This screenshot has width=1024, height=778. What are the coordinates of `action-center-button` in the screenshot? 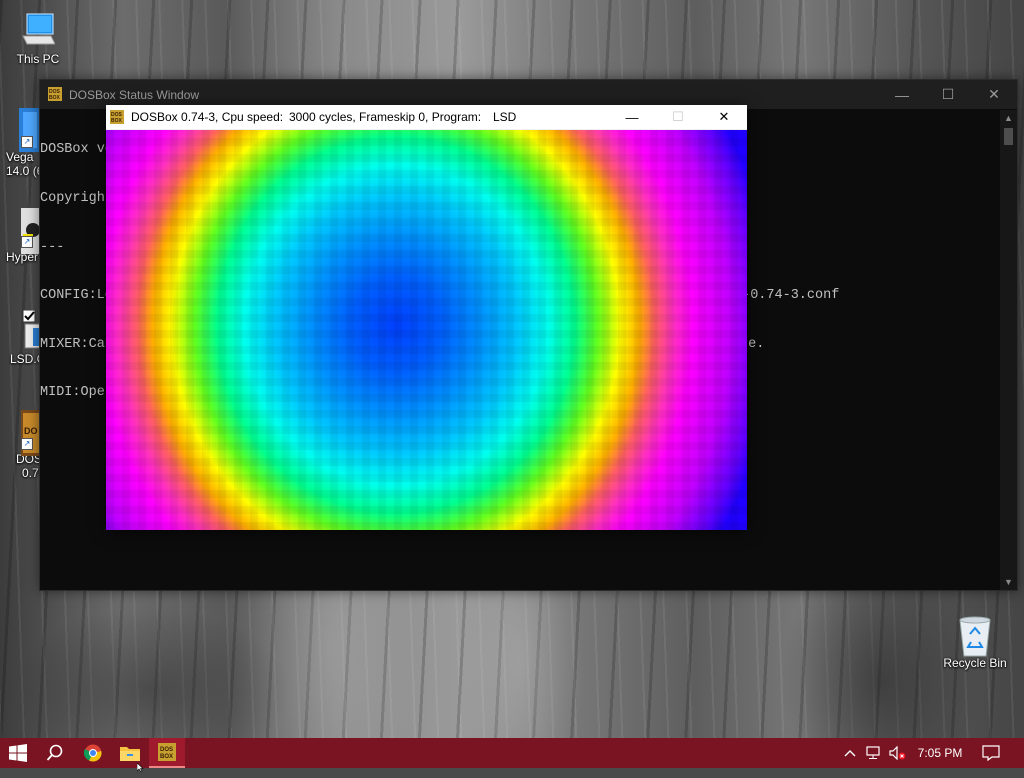 It's located at (991, 753).